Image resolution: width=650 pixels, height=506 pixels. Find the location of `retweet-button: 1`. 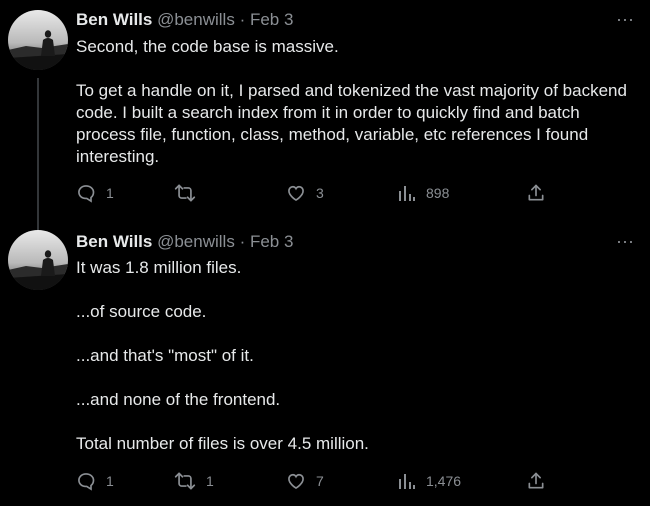

retweet-button: 1 is located at coordinates (194, 481).